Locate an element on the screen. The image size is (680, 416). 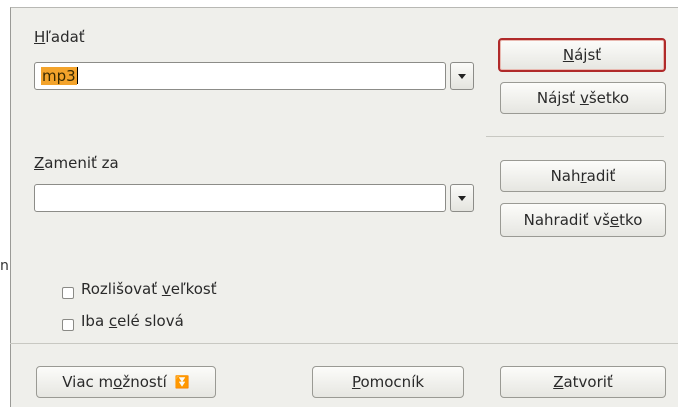
replace-dropdown-button is located at coordinates (462, 198).